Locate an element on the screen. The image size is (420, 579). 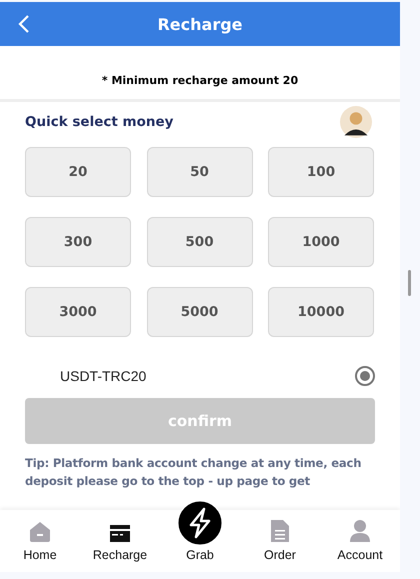
nav-tab: Account is located at coordinates (360, 541).